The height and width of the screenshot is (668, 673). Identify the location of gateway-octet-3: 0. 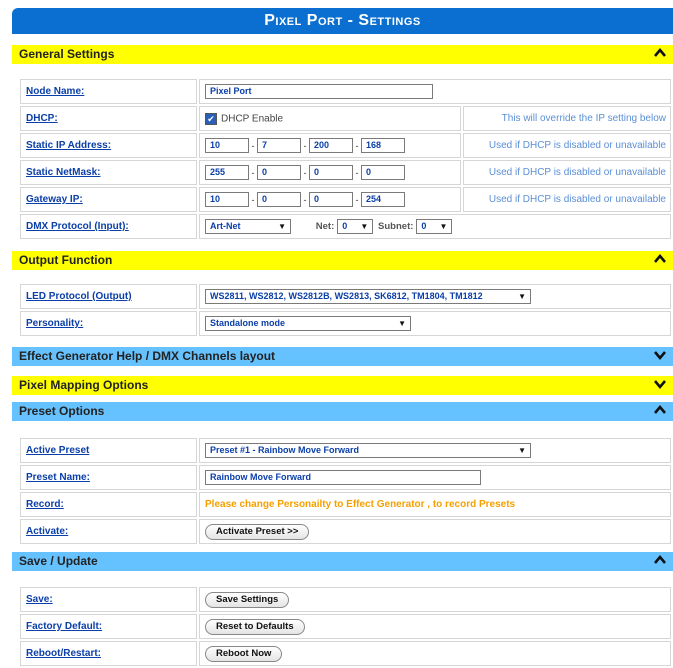
(331, 199).